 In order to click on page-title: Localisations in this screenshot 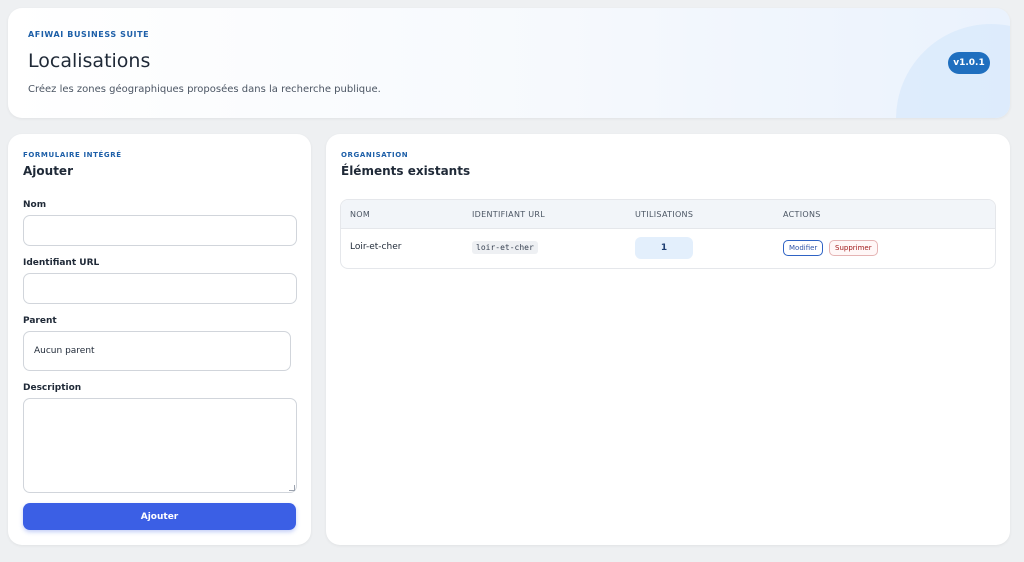, I will do `click(89, 61)`.